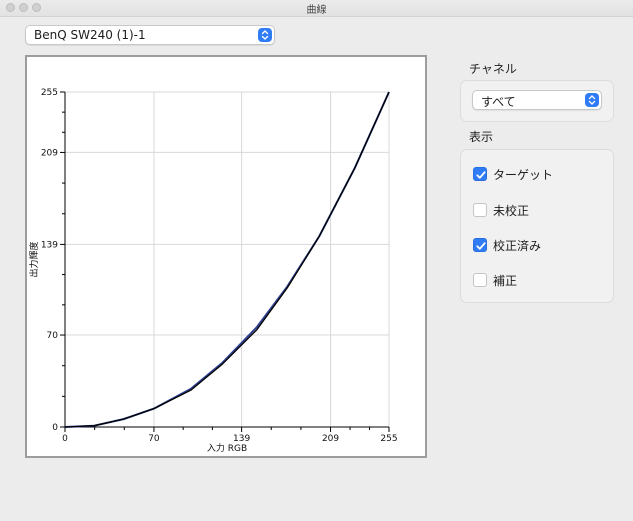  I want to click on device-select: BenQ SW240 (1)-1, so click(150, 35).